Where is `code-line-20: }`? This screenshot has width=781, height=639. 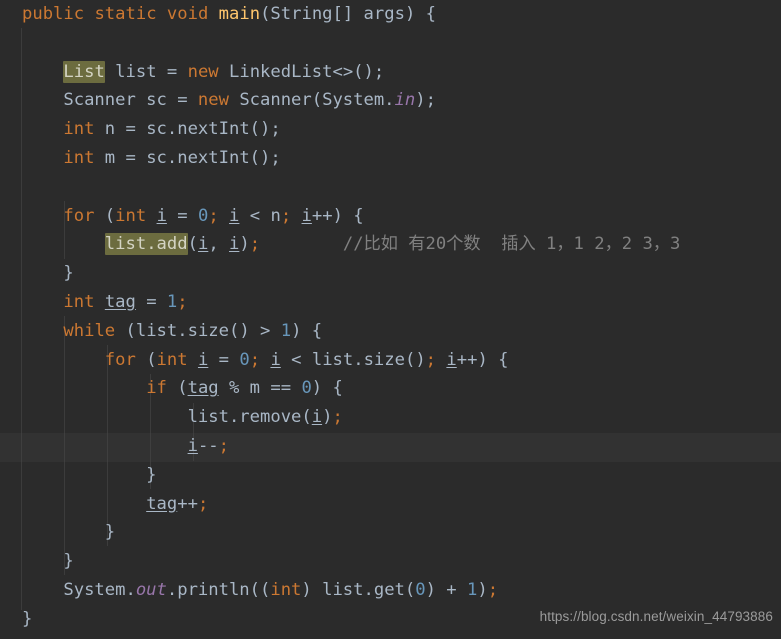 code-line-20: } is located at coordinates (36, 561).